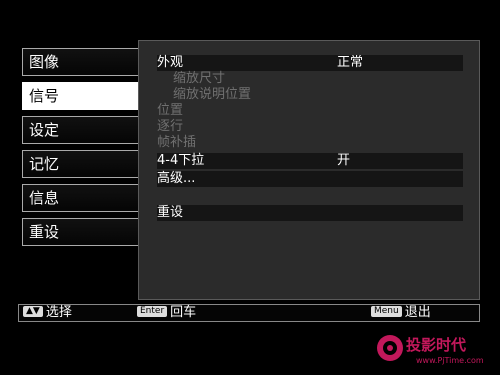 Image resolution: width=500 pixels, height=375 pixels. What do you see at coordinates (44, 130) in the screenshot?
I see `sidebar-item-label: 设定` at bounding box center [44, 130].